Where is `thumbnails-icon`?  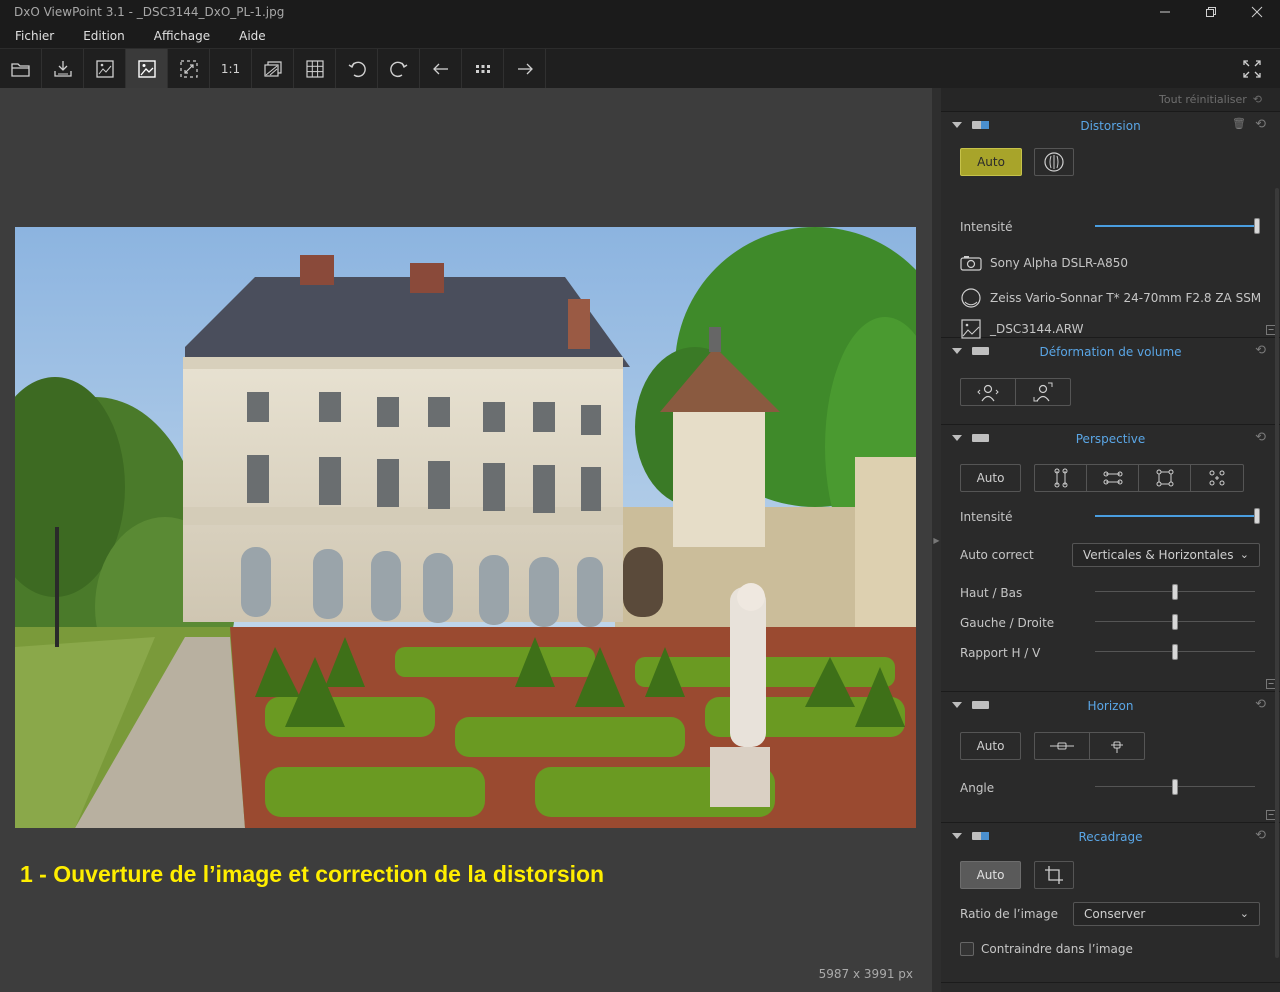 thumbnails-icon is located at coordinates (483, 69).